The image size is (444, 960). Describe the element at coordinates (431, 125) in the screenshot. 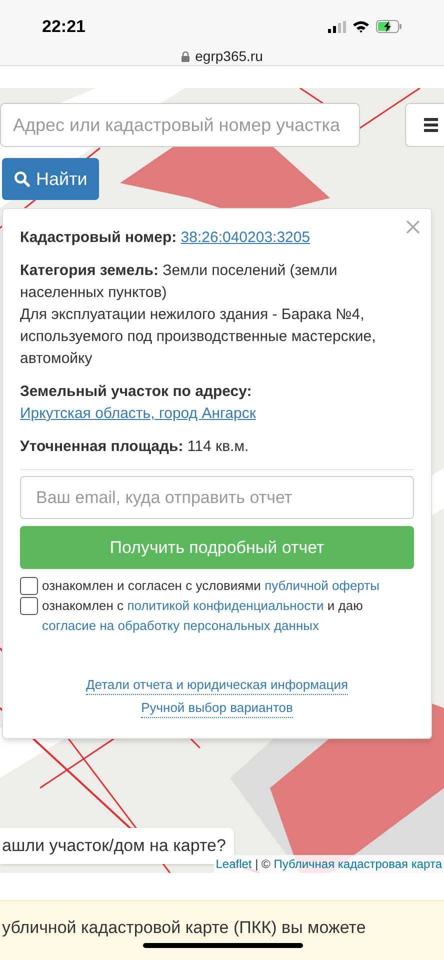

I see `menu-icon` at that location.